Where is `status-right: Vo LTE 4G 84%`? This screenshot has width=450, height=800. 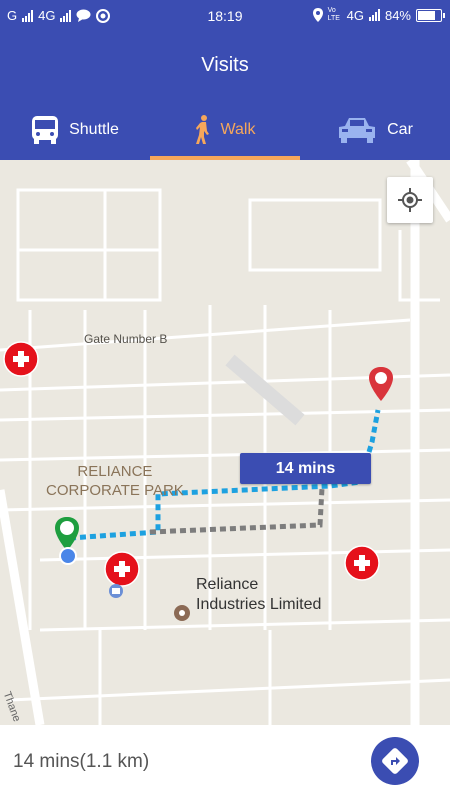 status-right: Vo LTE 4G 84% is located at coordinates (378, 15).